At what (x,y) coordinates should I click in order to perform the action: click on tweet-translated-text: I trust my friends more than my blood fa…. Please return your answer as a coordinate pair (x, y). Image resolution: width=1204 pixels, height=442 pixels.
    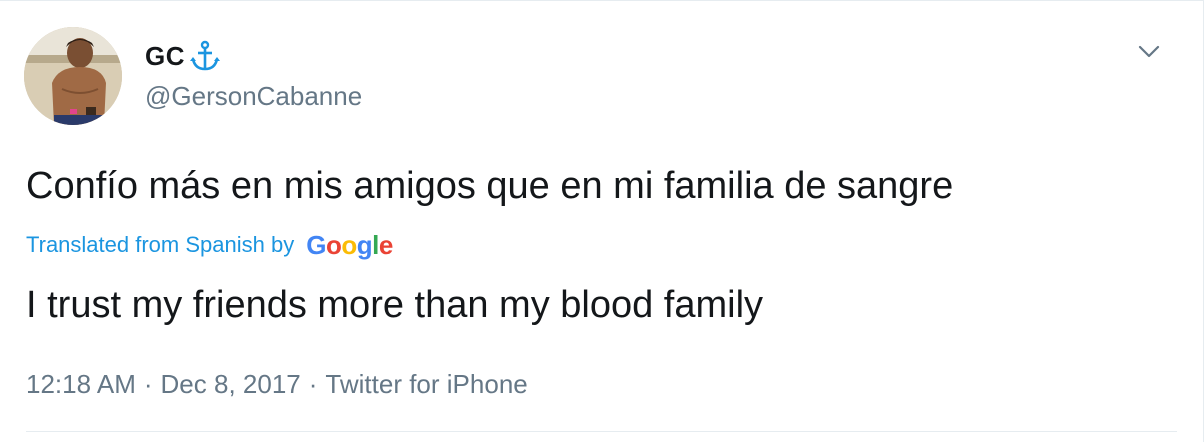
    Looking at the image, I should click on (395, 305).